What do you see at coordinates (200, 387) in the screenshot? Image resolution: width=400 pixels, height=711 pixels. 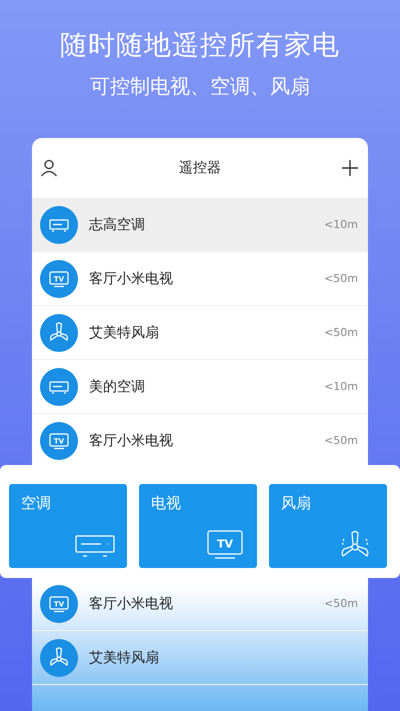 I see `device-row: 美的空调 <10m` at bounding box center [200, 387].